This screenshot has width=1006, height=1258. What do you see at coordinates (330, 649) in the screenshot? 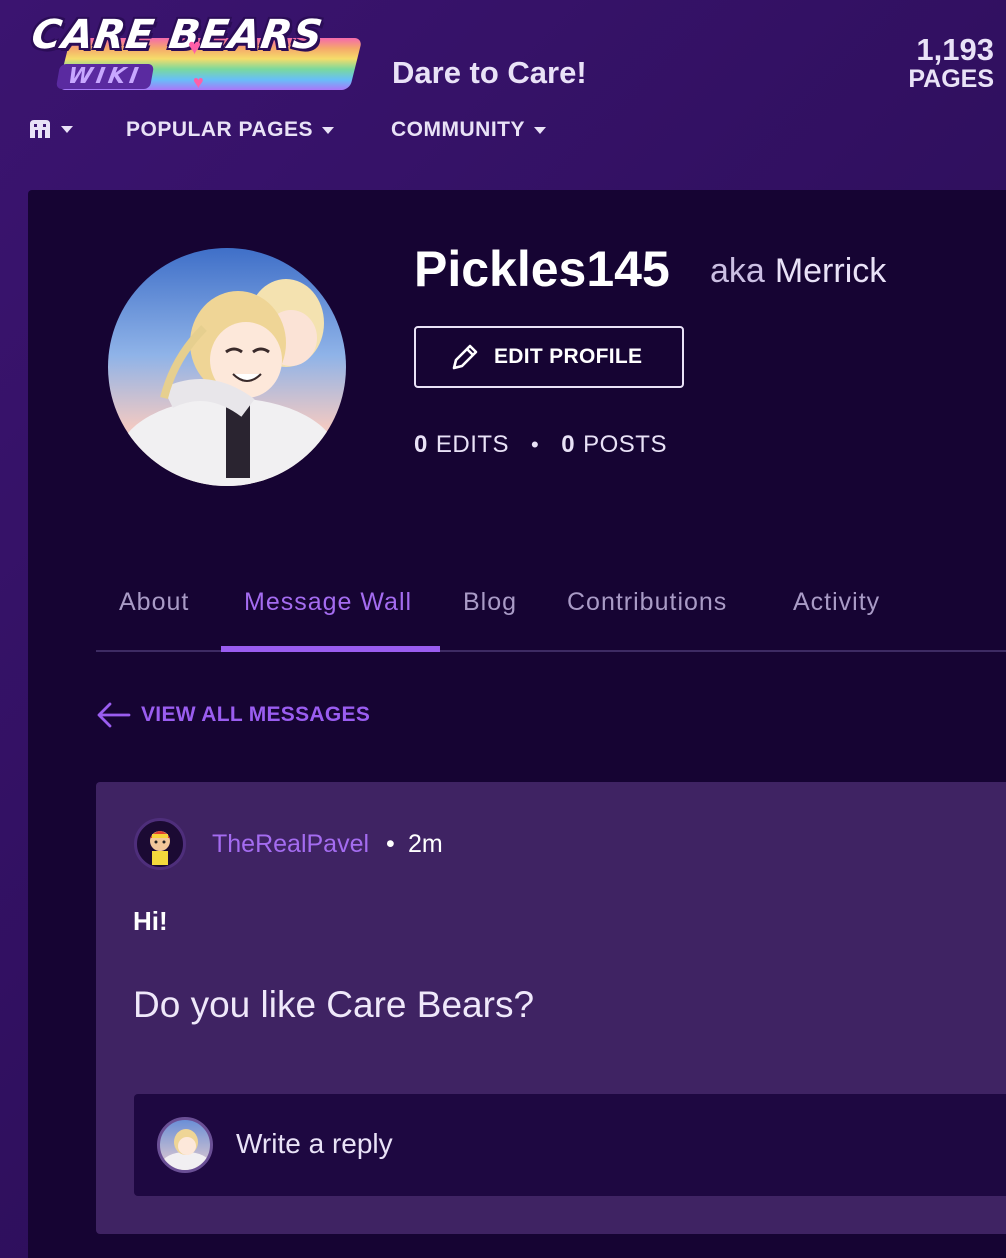
I see `active-tab-indicator` at bounding box center [330, 649].